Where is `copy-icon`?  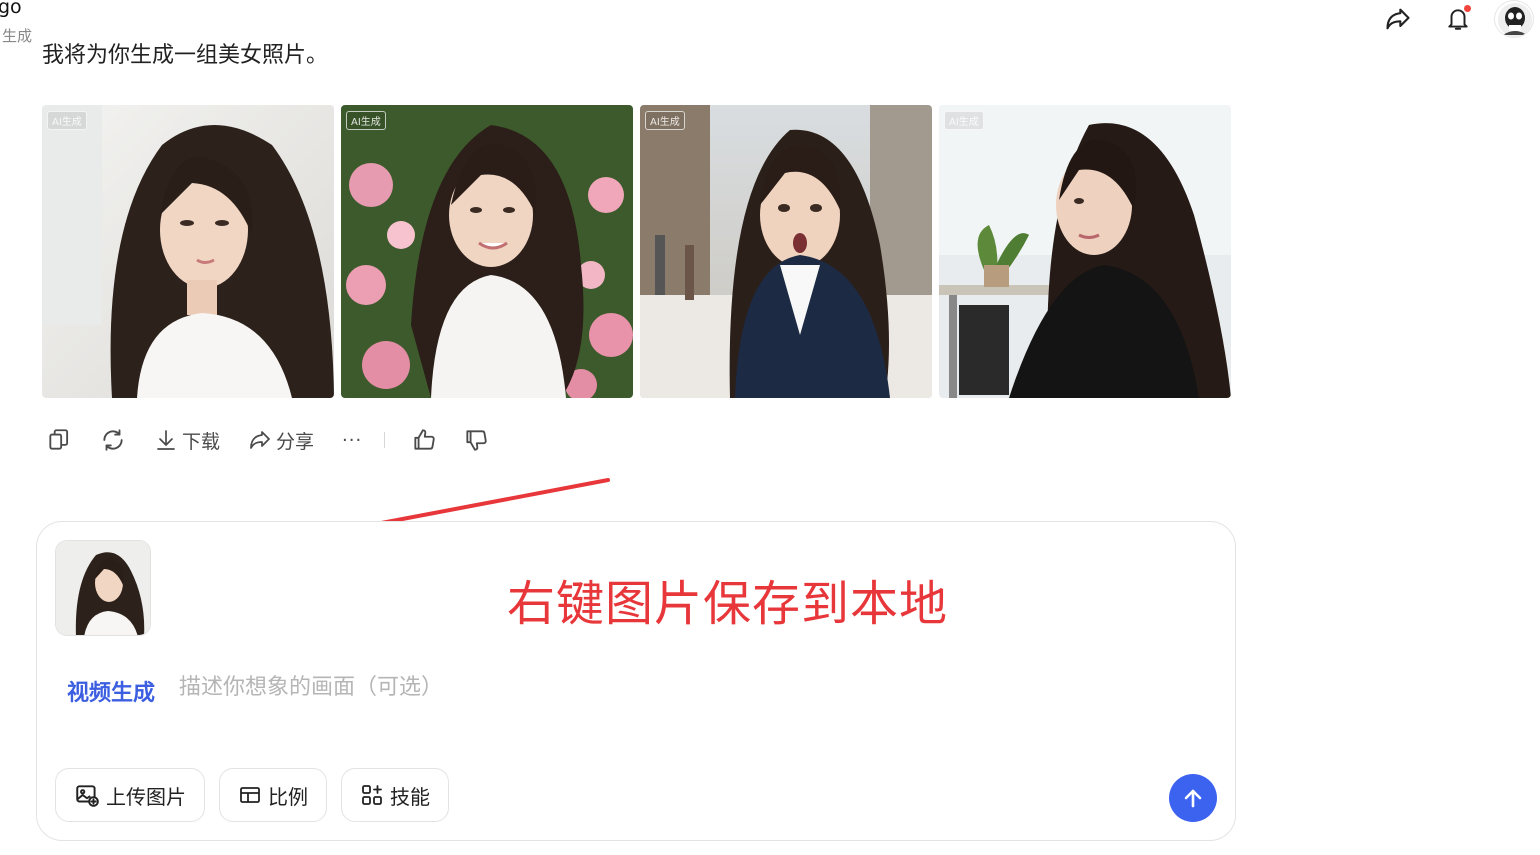
copy-icon is located at coordinates (59, 439).